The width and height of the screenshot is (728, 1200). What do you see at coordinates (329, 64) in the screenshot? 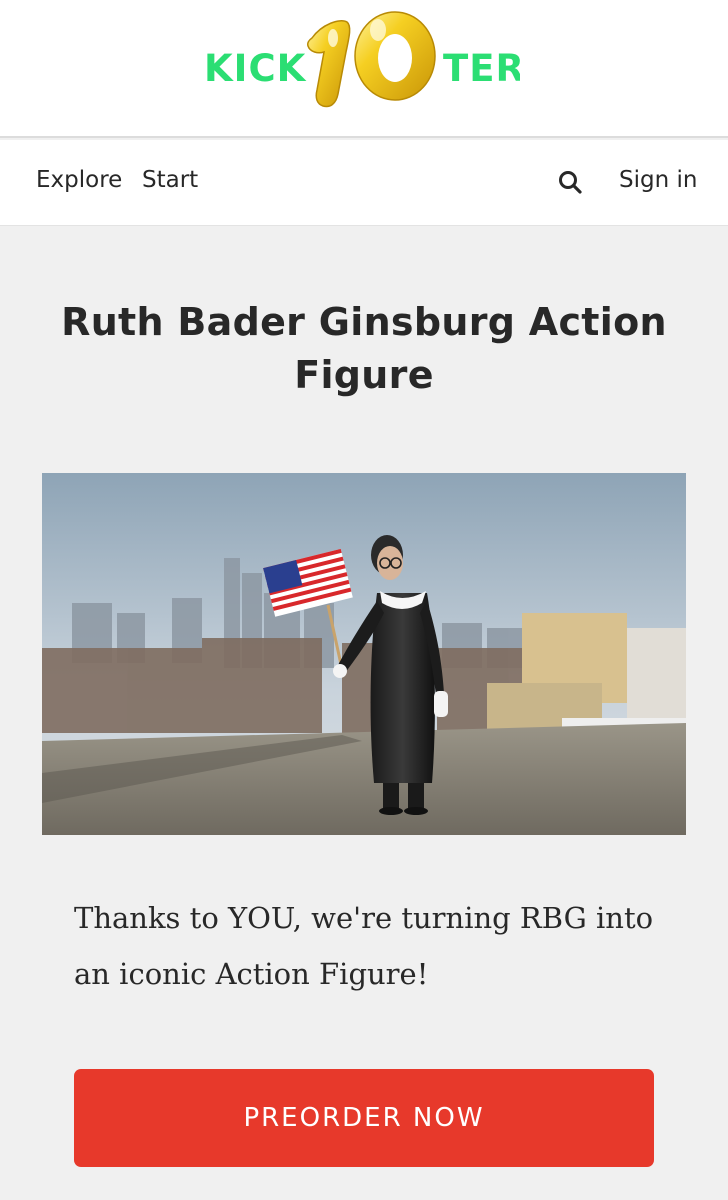
I see `balloon-one-icon` at bounding box center [329, 64].